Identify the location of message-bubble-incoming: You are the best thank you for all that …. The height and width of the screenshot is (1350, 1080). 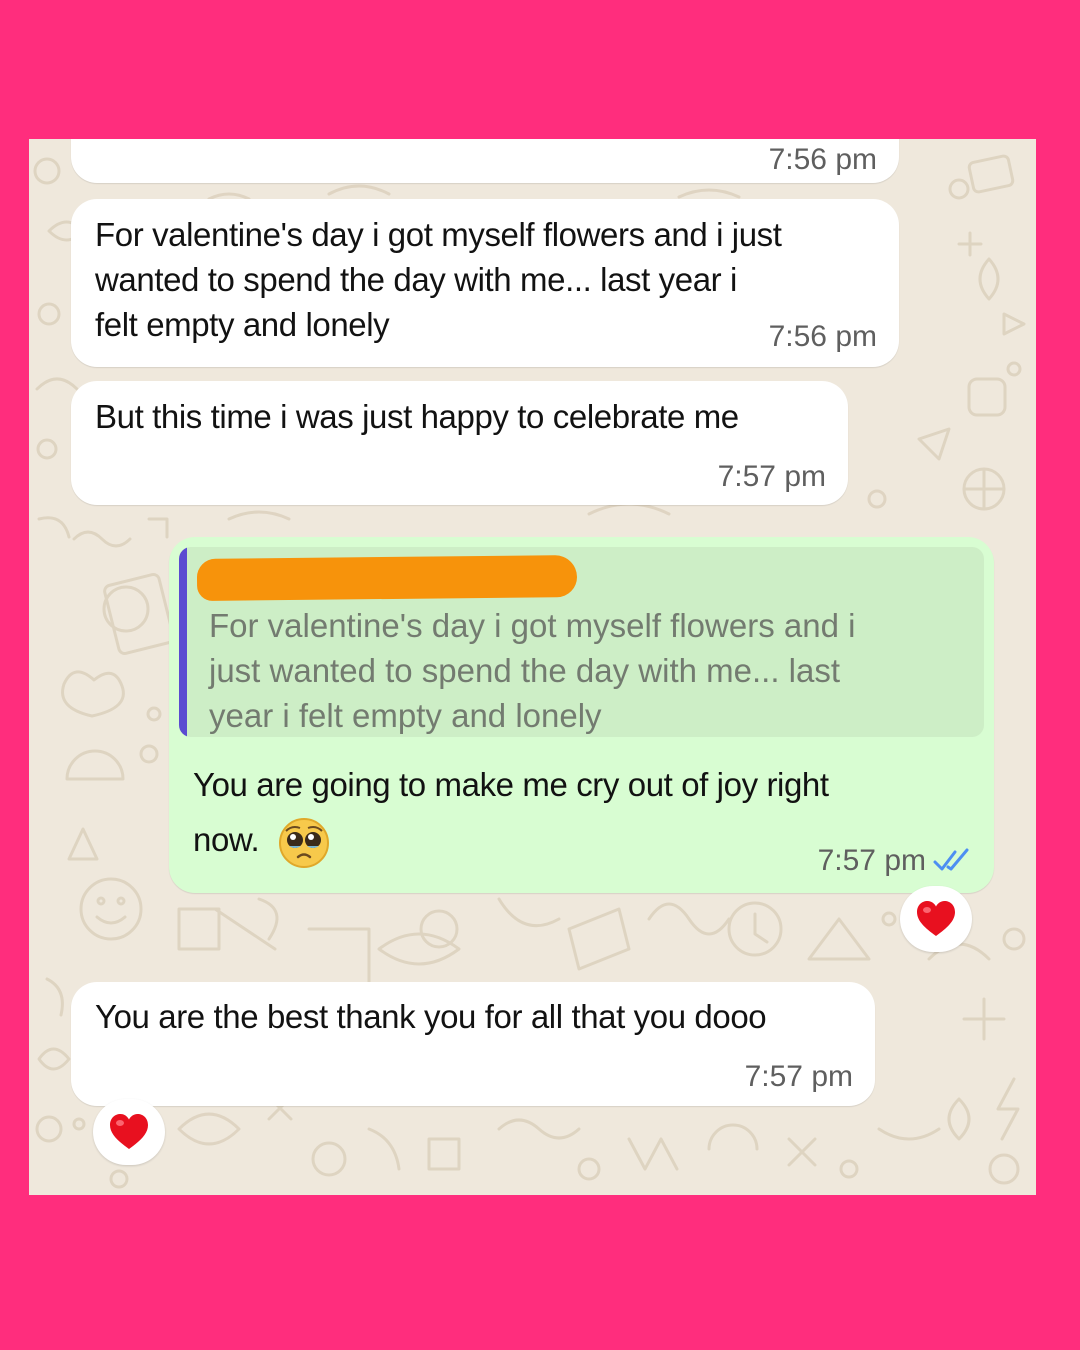
(473, 1044).